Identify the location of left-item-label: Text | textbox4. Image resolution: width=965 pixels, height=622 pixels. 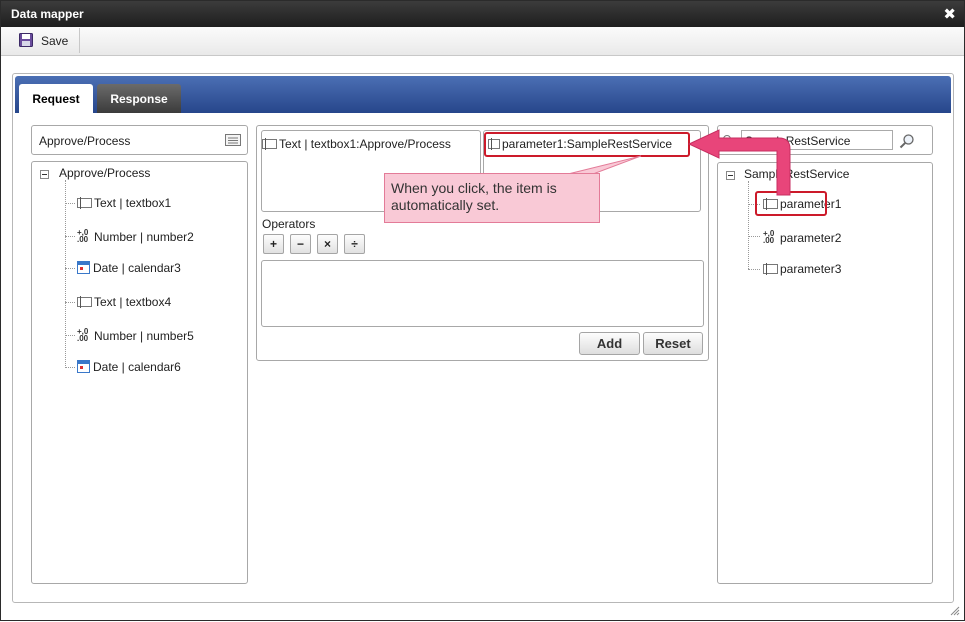
(133, 302).